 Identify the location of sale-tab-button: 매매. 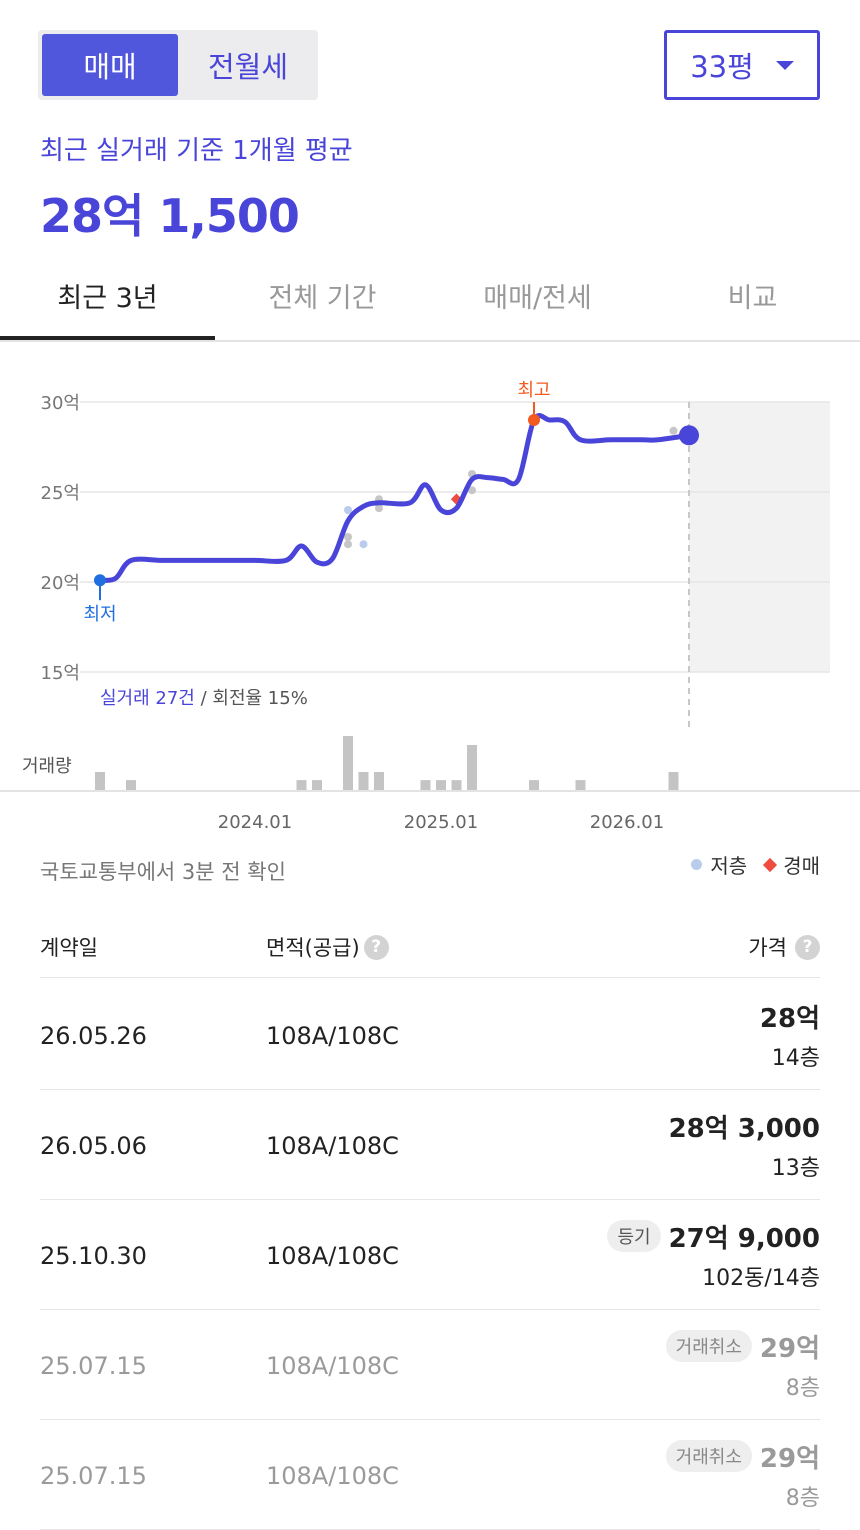
(110, 65).